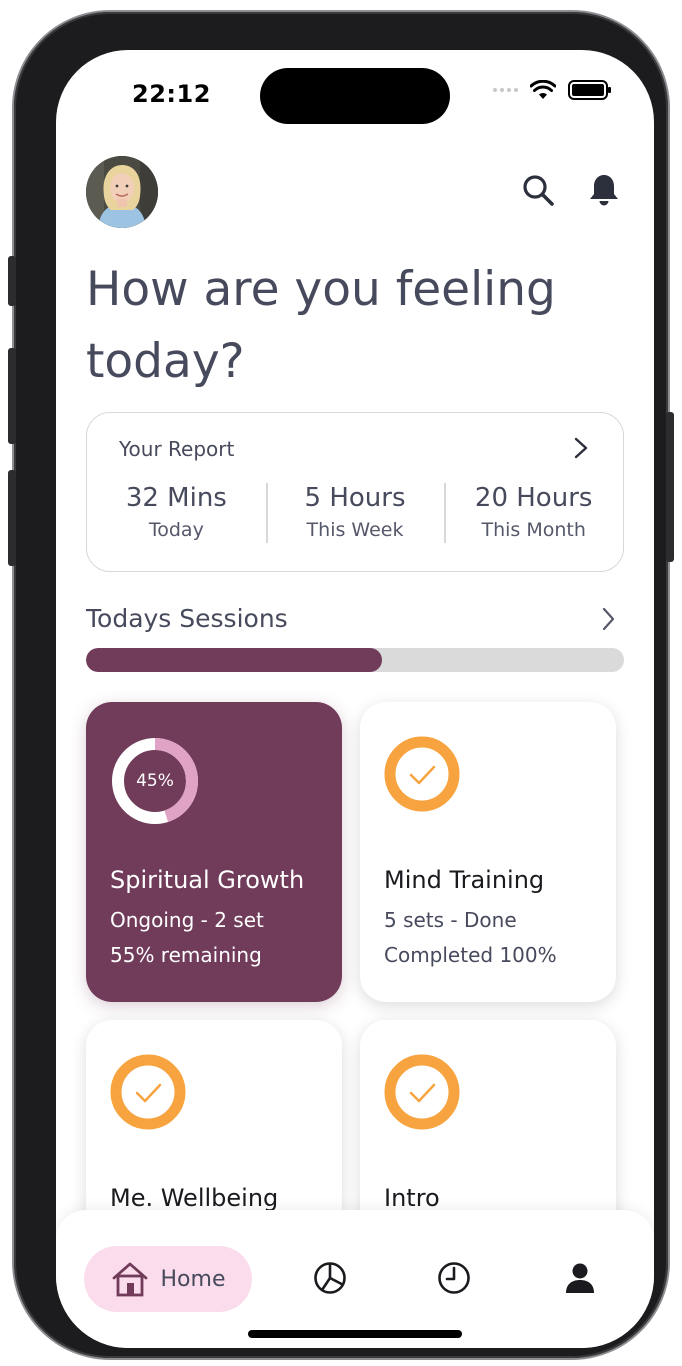  What do you see at coordinates (234, 660) in the screenshot?
I see `sessions-progress-fill` at bounding box center [234, 660].